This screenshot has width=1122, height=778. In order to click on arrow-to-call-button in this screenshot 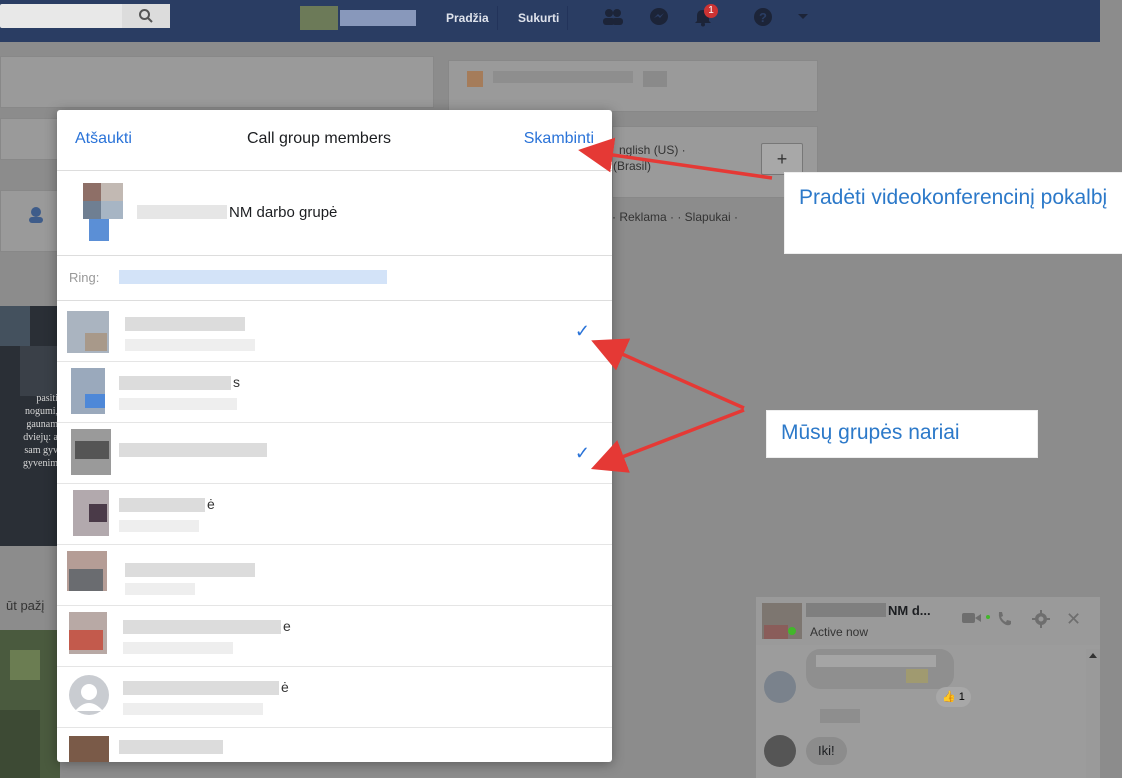, I will do `click(675, 158)`.